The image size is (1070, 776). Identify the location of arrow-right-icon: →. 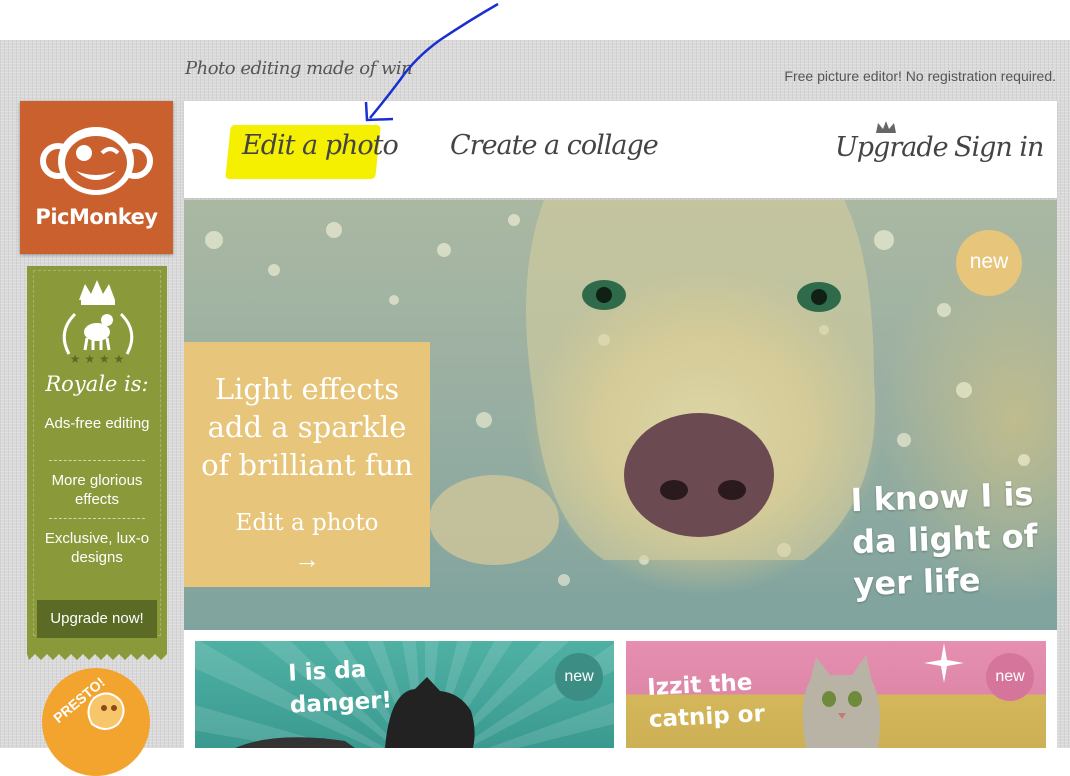
(307, 559).